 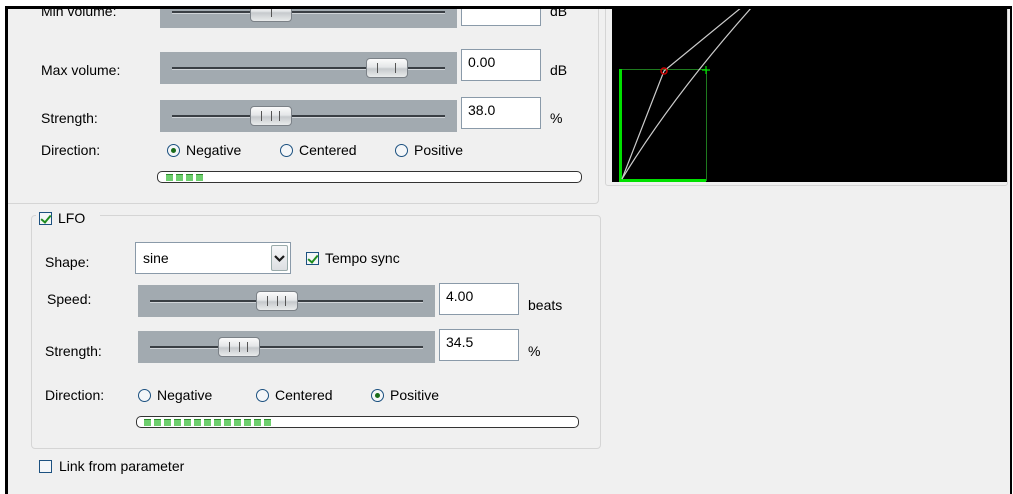 I want to click on max-volume-slider, so click(x=308, y=68).